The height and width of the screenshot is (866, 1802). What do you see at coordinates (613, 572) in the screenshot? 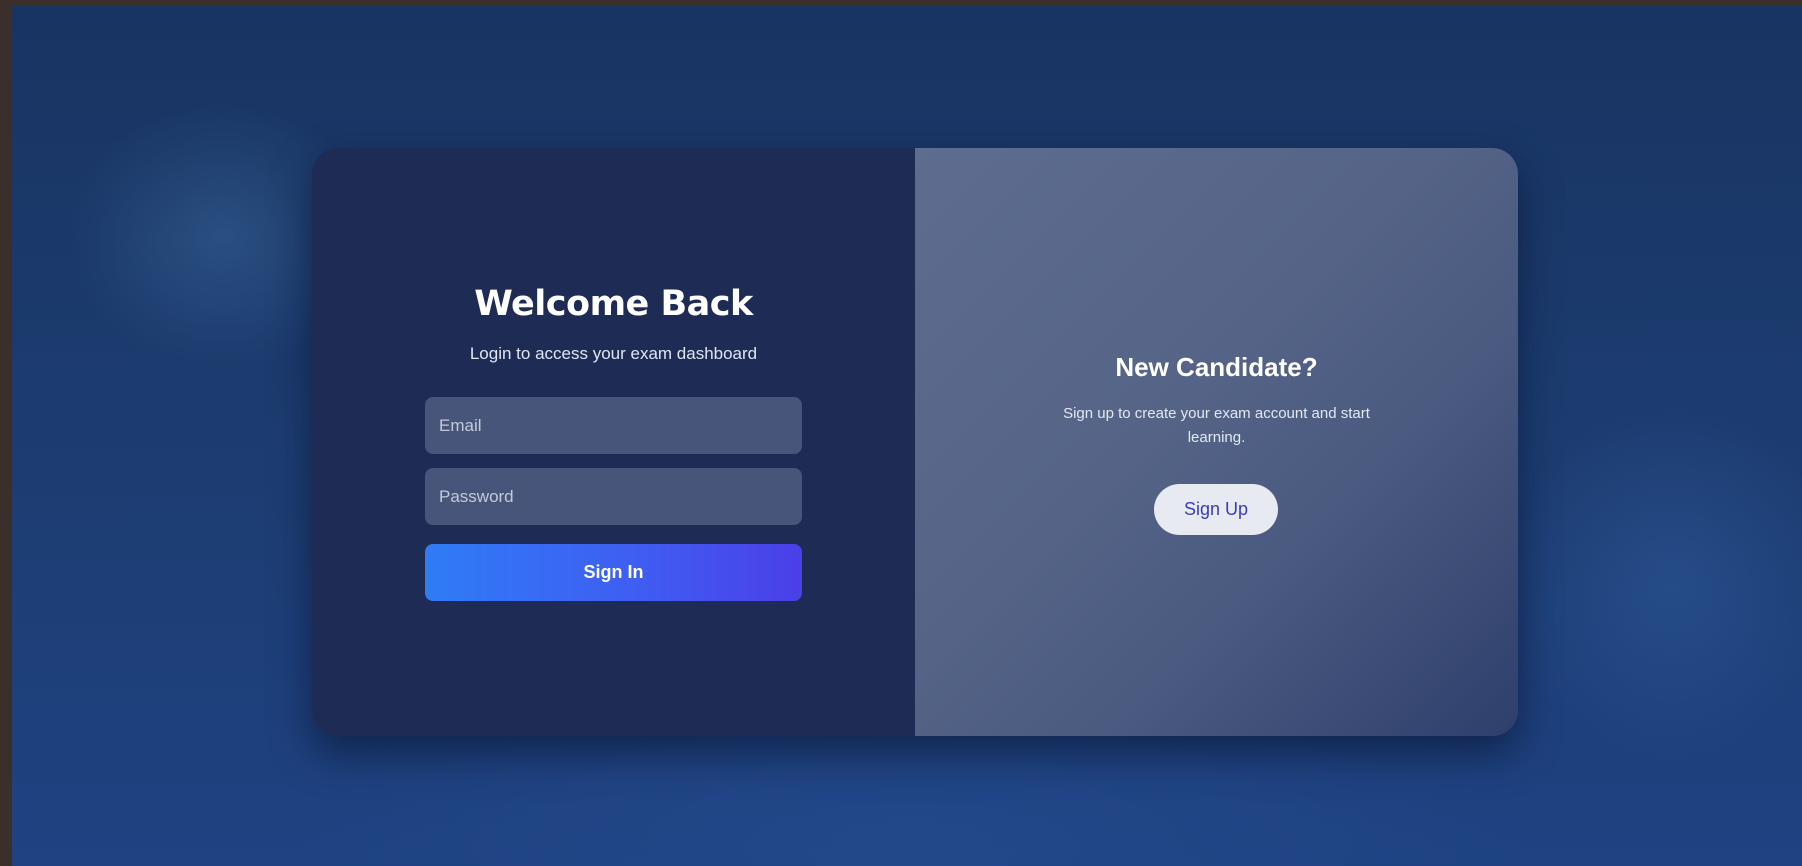
I see `sign-in-button: Sign In` at bounding box center [613, 572].